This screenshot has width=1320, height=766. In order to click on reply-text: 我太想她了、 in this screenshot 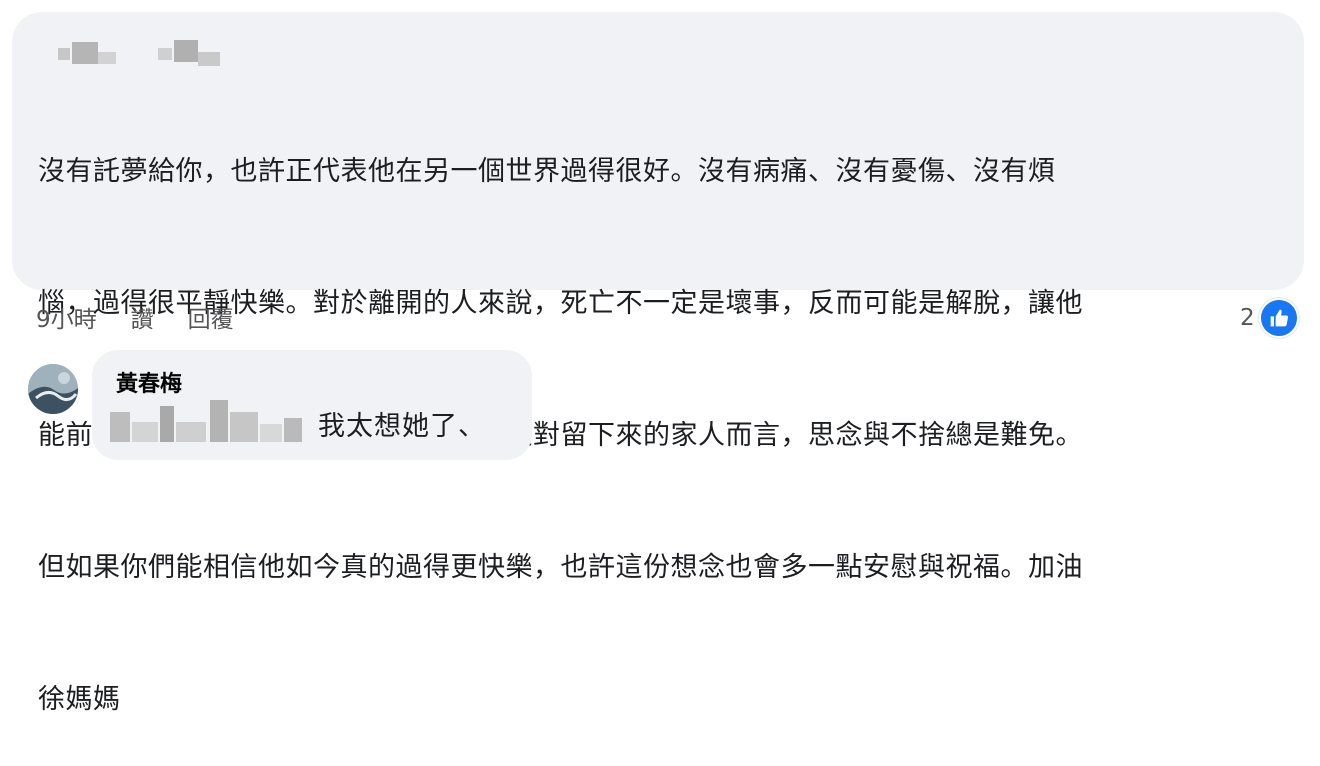, I will do `click(402, 426)`.